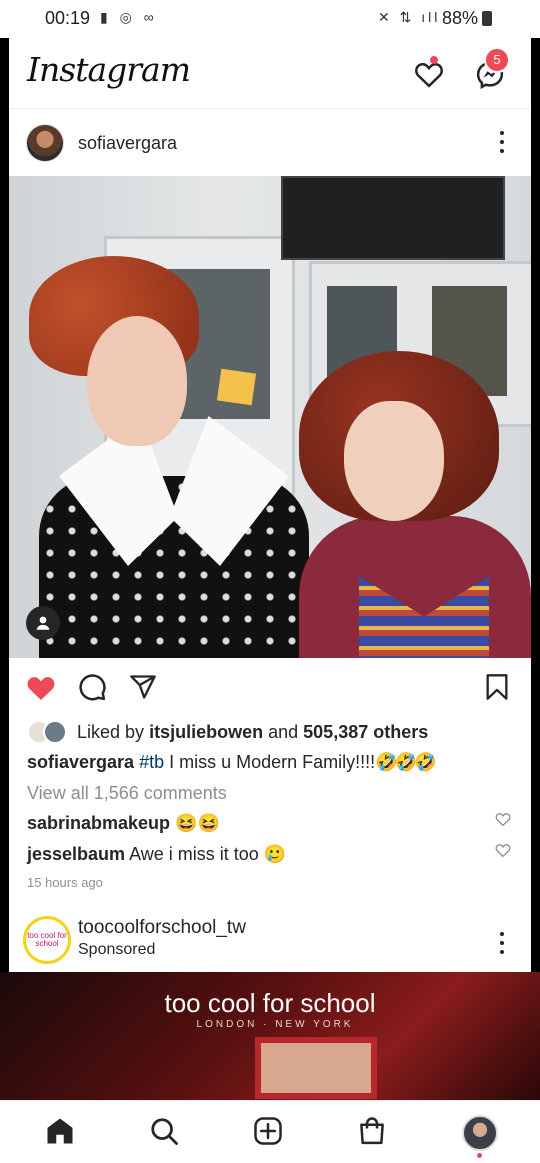  I want to click on add-icon, so click(268, 1131).